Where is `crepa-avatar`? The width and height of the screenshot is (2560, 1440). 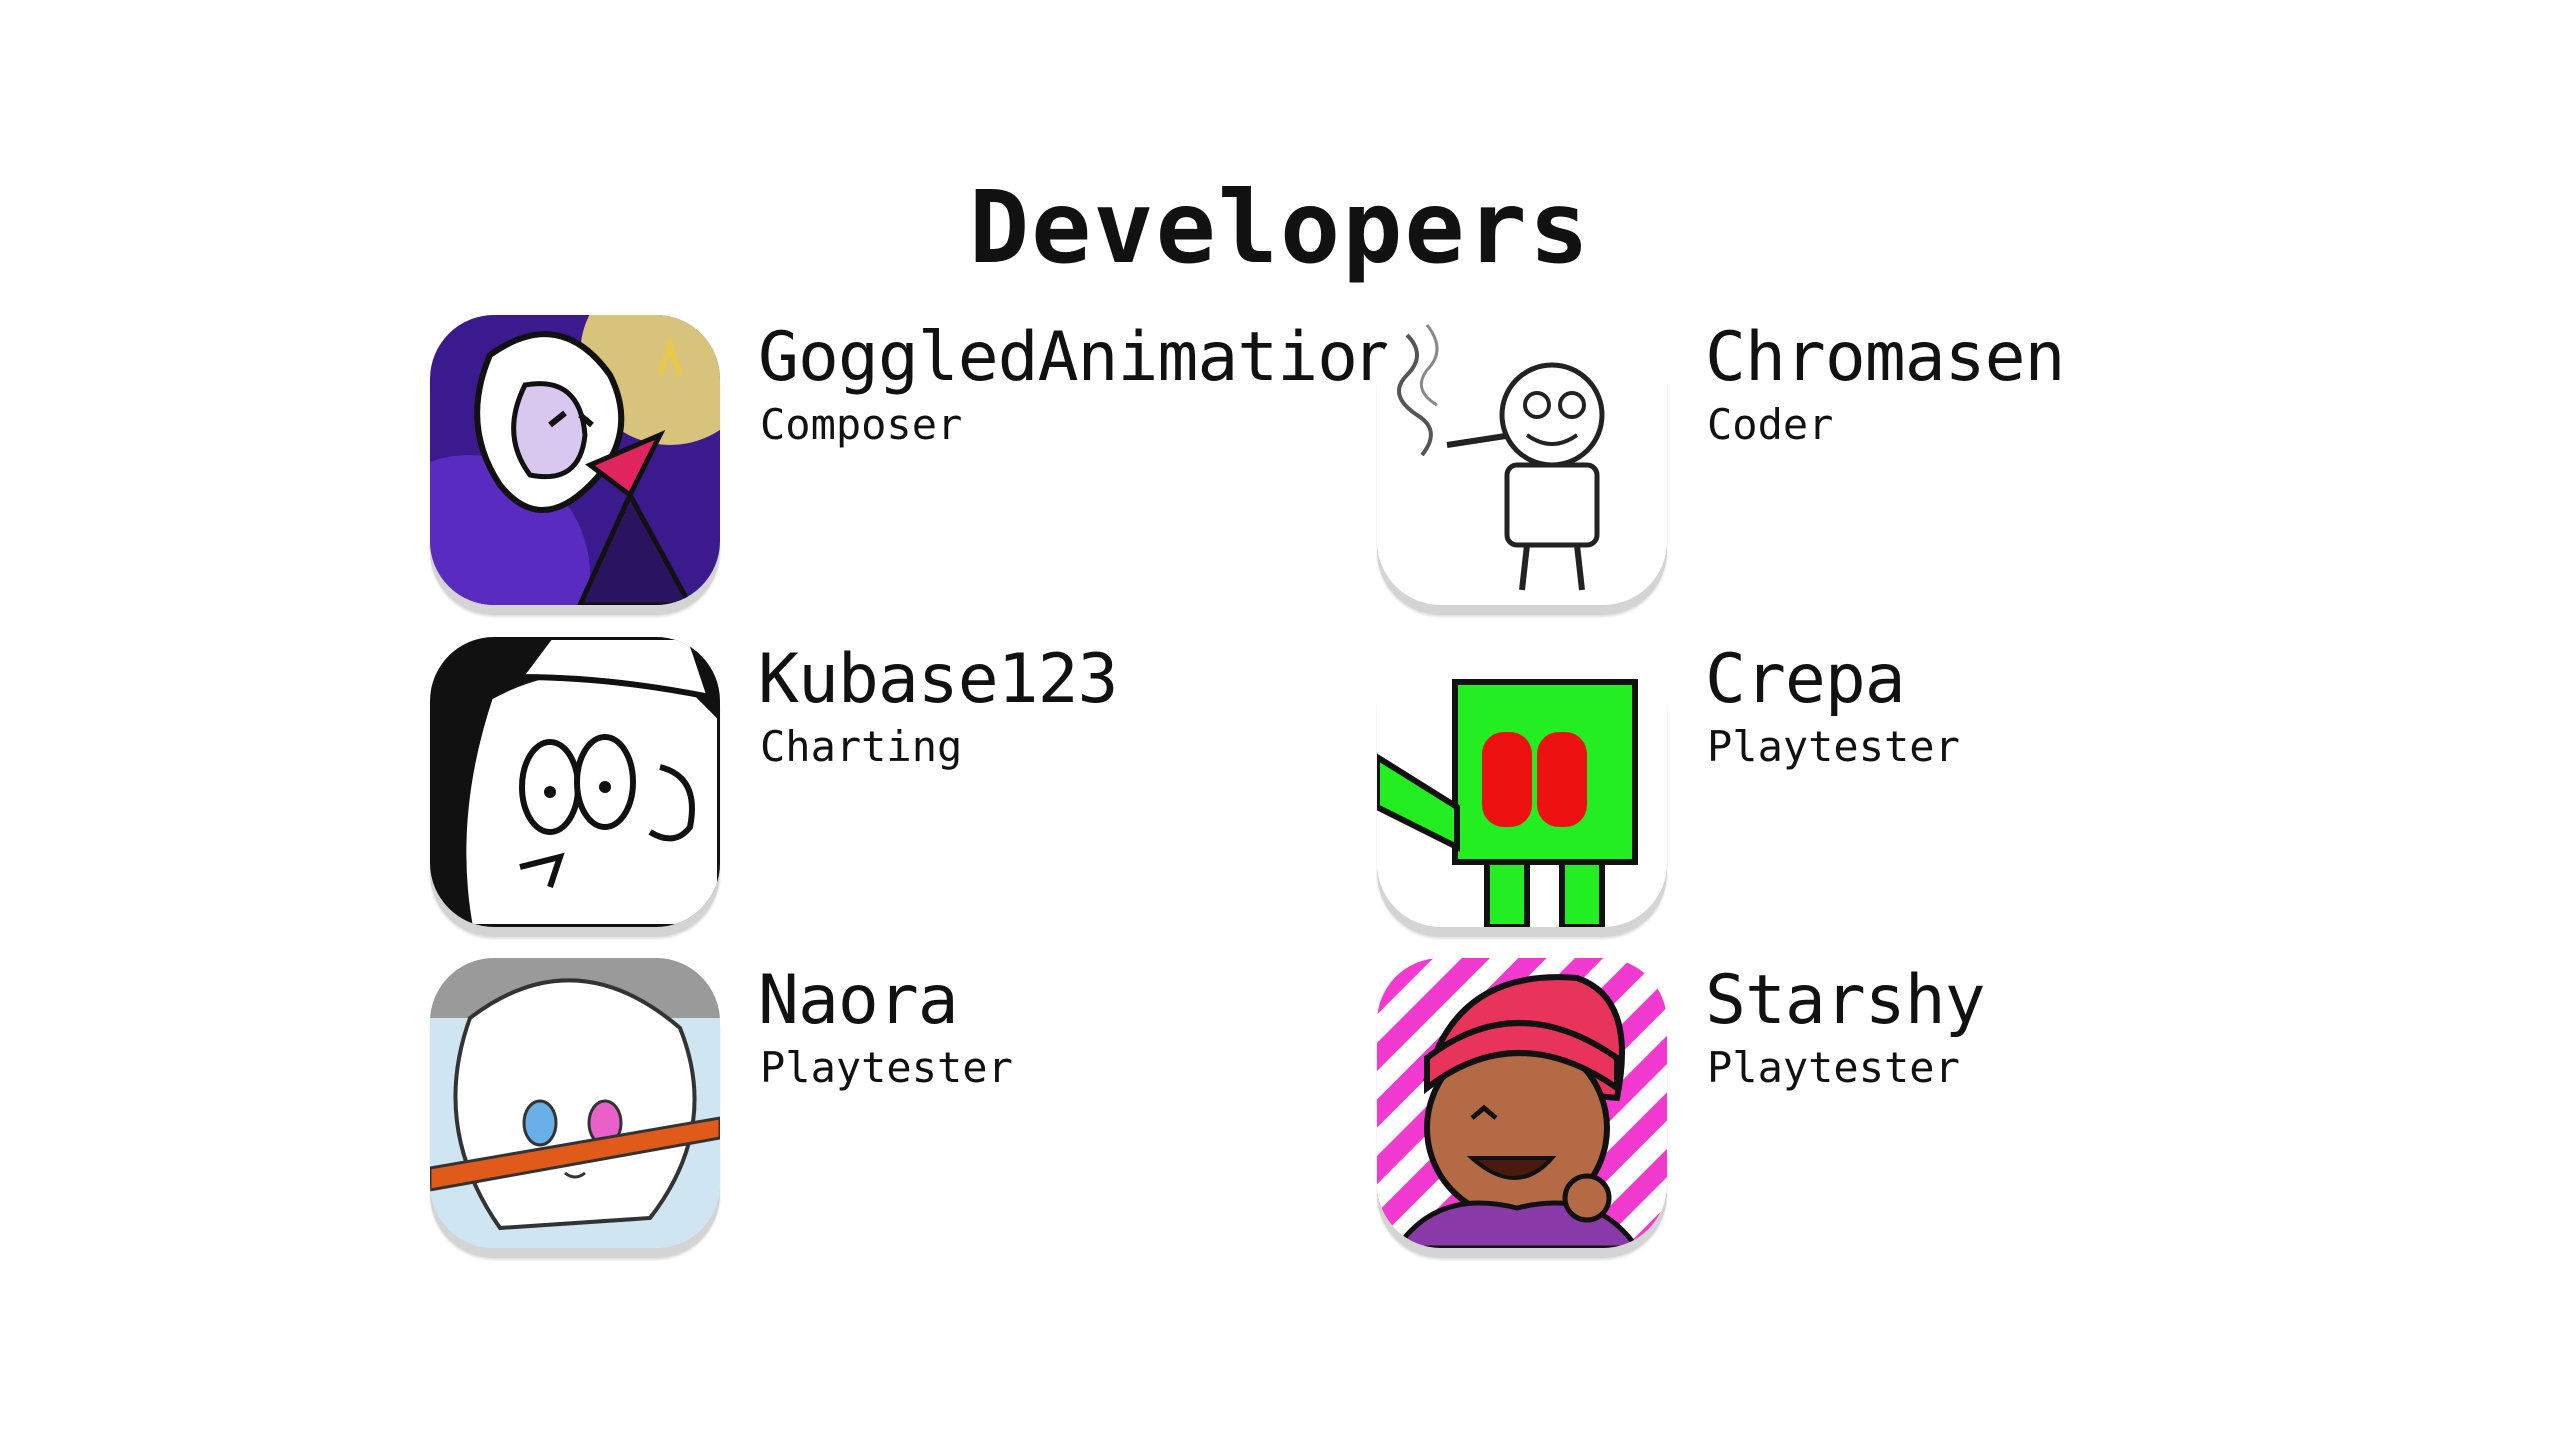
crepa-avatar is located at coordinates (1522, 782).